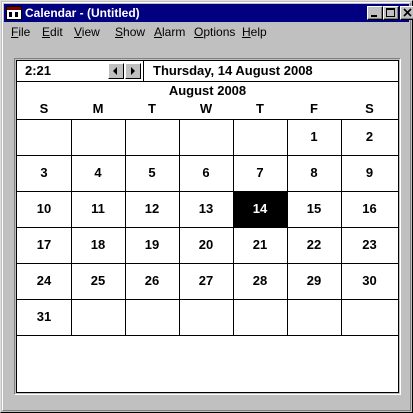 Image resolution: width=413 pixels, height=413 pixels. I want to click on menu-bar: File Edit View Show Alarm Options Help, so click(206, 32).